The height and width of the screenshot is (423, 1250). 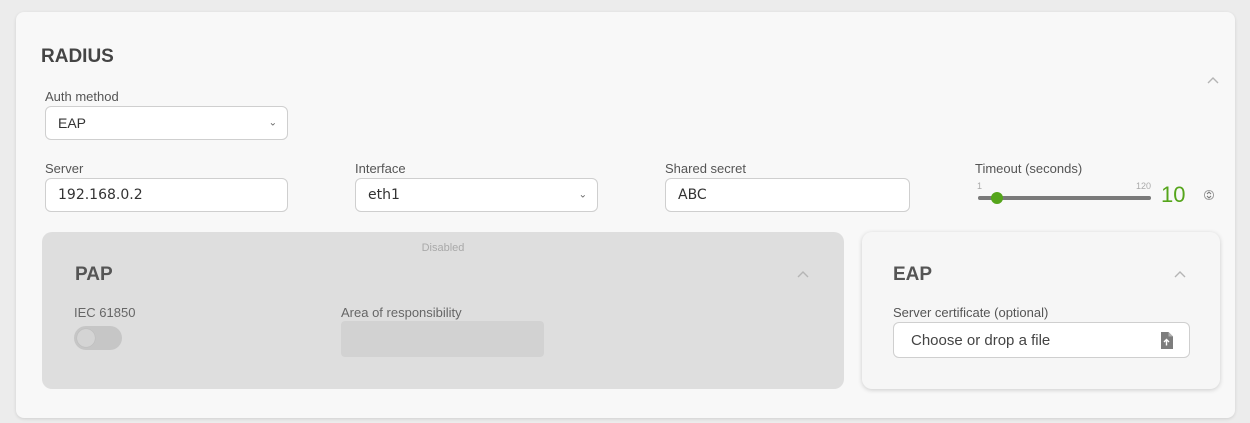 I want to click on timeout-max-label: 120, so click(x=1144, y=186).